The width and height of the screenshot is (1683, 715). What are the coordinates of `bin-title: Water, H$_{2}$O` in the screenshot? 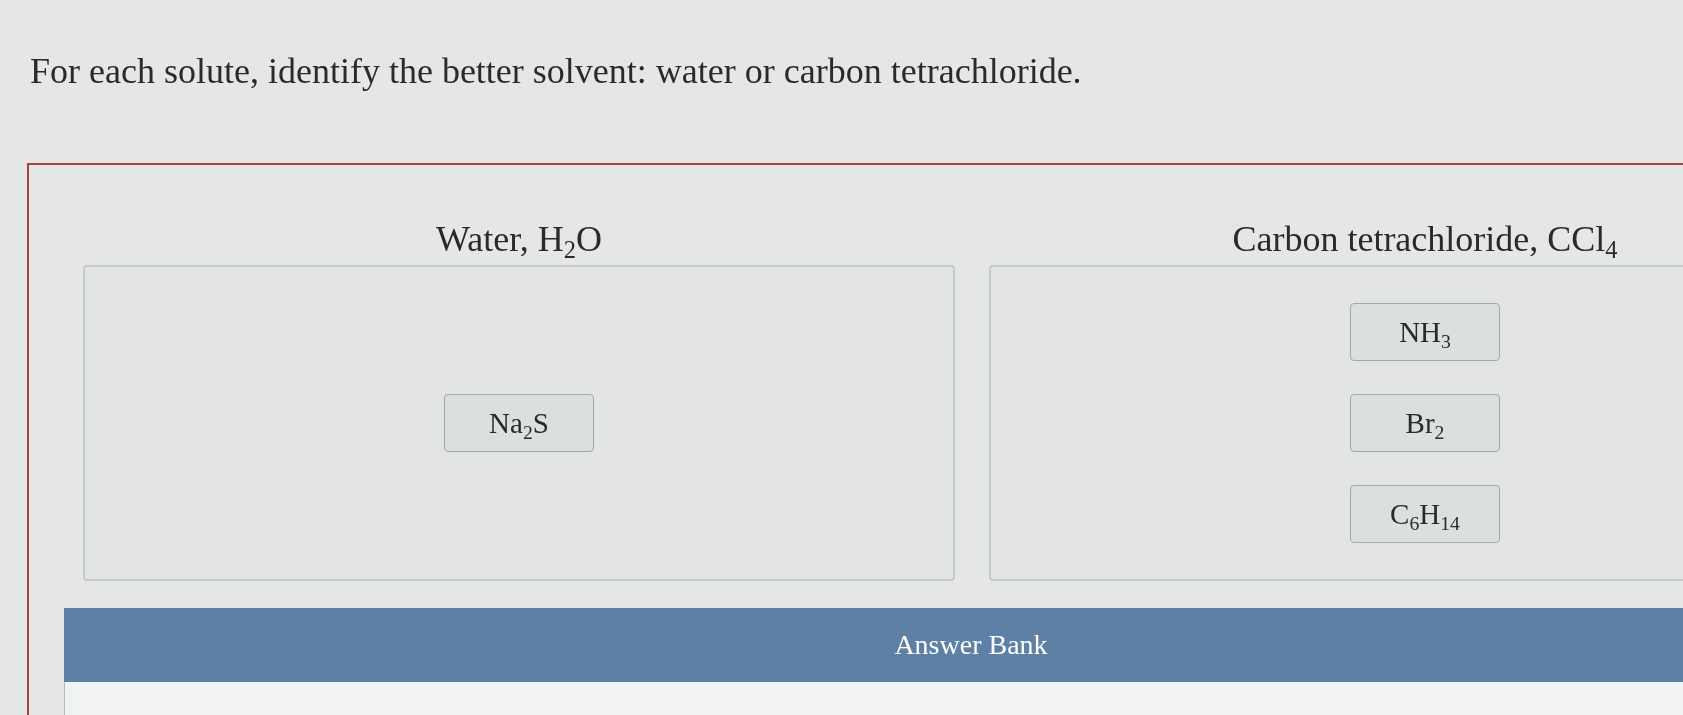 It's located at (519, 239).